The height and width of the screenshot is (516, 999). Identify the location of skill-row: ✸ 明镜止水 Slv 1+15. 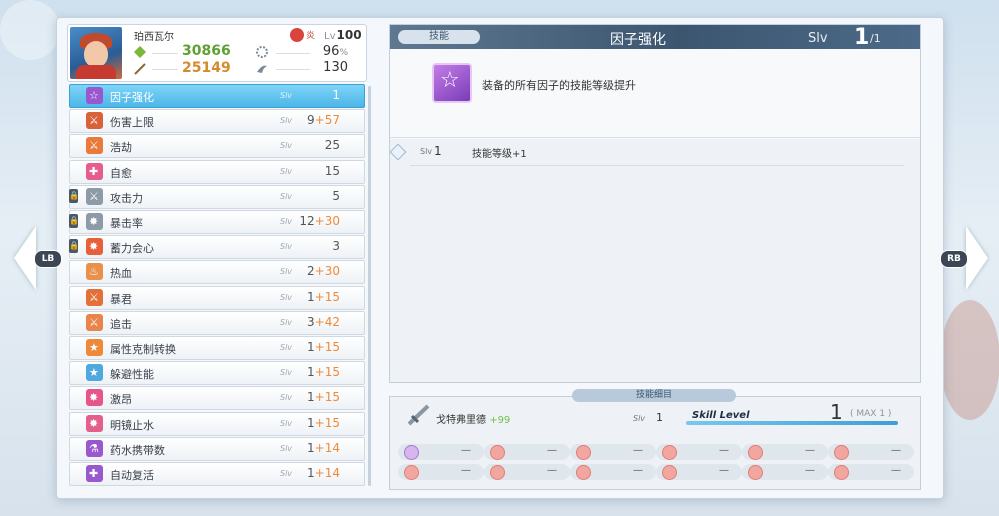
(217, 423).